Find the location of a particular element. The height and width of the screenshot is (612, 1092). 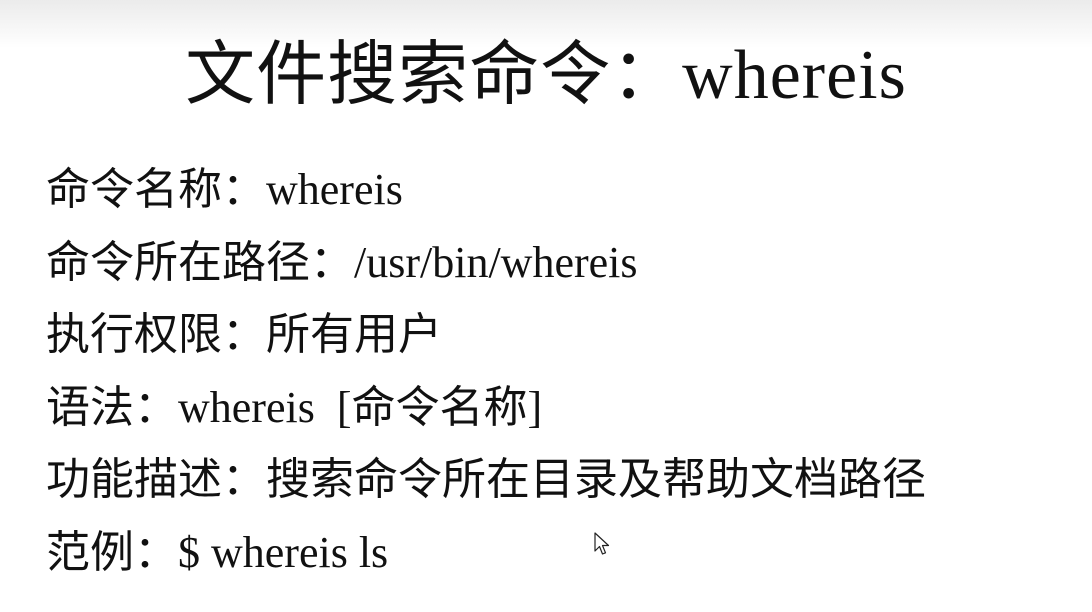

example-line: 范例：$ whereis ls is located at coordinates (217, 552).